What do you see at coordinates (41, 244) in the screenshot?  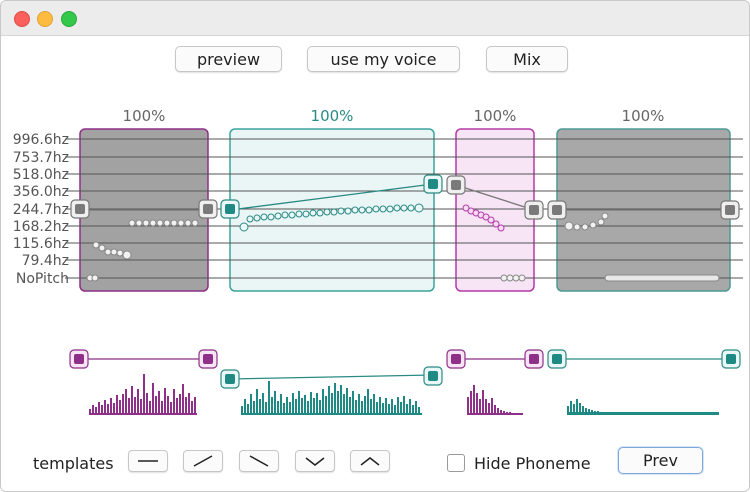 I see `pitch-label: 115.6hz` at bounding box center [41, 244].